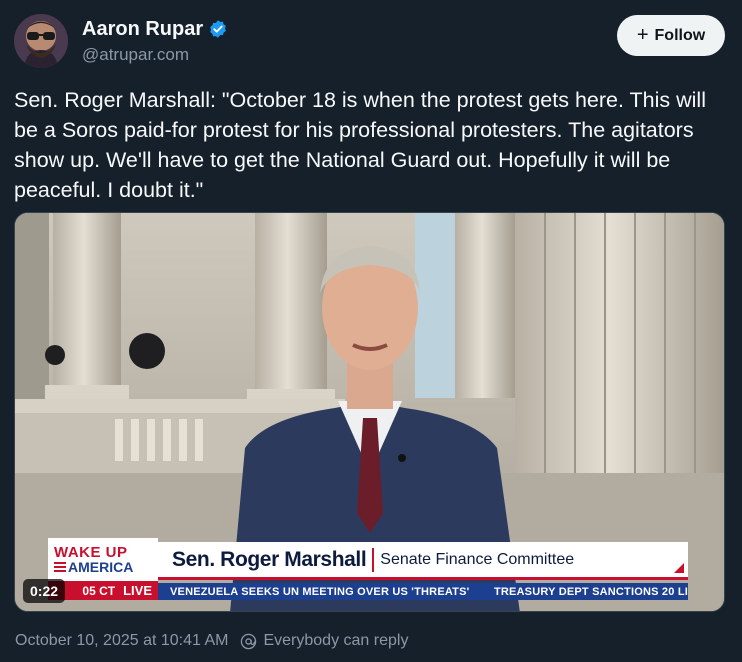 The width and height of the screenshot is (742, 662). Describe the element at coordinates (249, 641) in the screenshot. I see `at-sign-icon` at that location.